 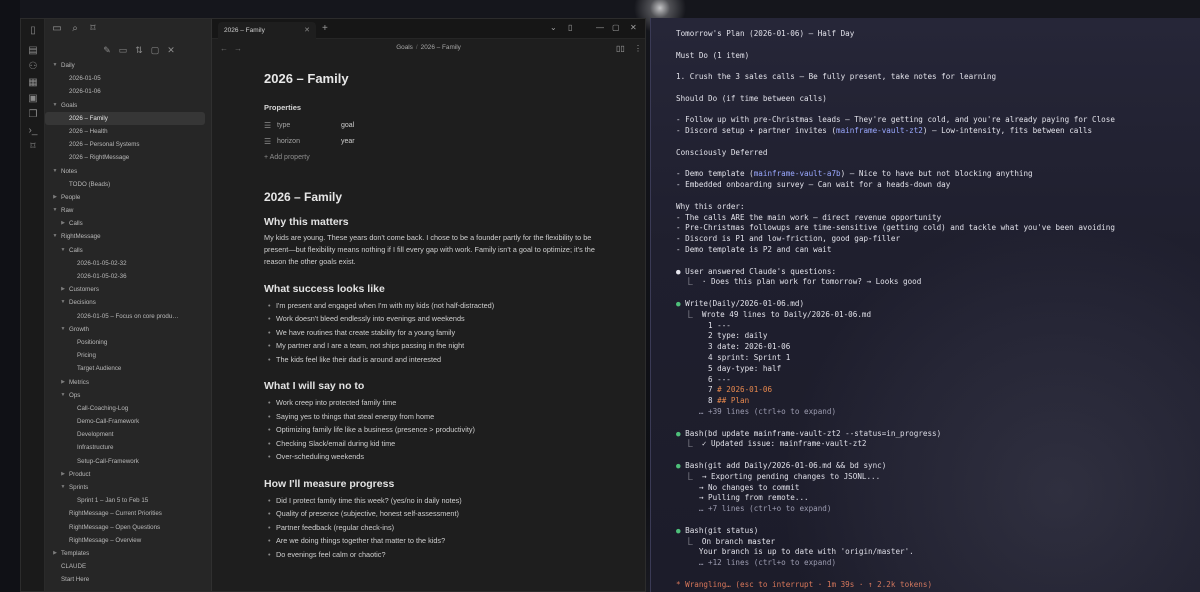 I want to click on window-close-icon: ✕, so click(x=633, y=27).